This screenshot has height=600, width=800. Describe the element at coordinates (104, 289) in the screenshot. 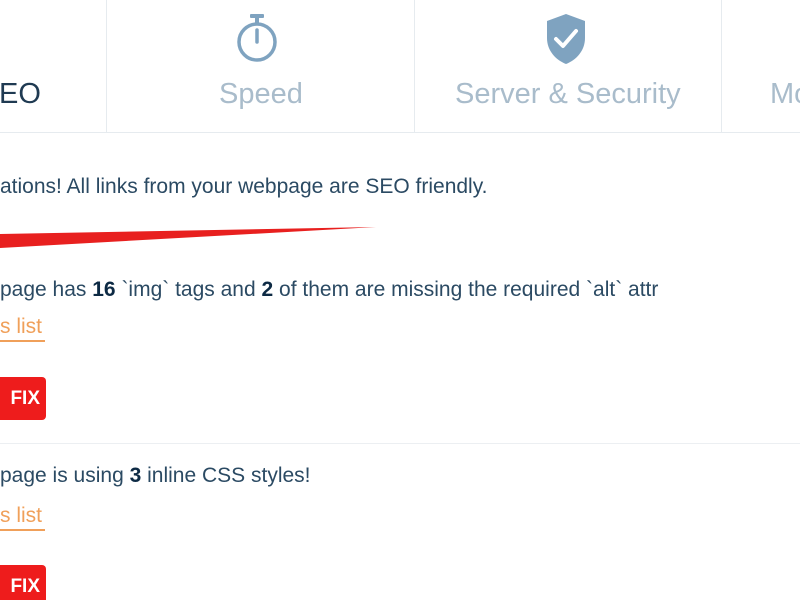

I see `img-tag-count: 16` at that location.